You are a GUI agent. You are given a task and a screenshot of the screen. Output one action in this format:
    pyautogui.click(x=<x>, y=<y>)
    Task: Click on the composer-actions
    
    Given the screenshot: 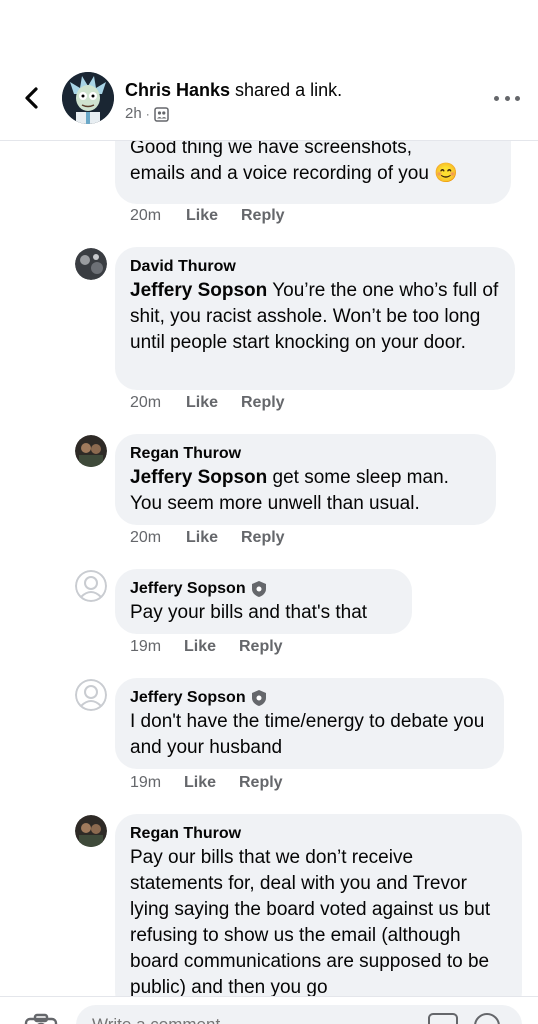 What is the action you would take?
    pyautogui.click(x=464, y=1018)
    